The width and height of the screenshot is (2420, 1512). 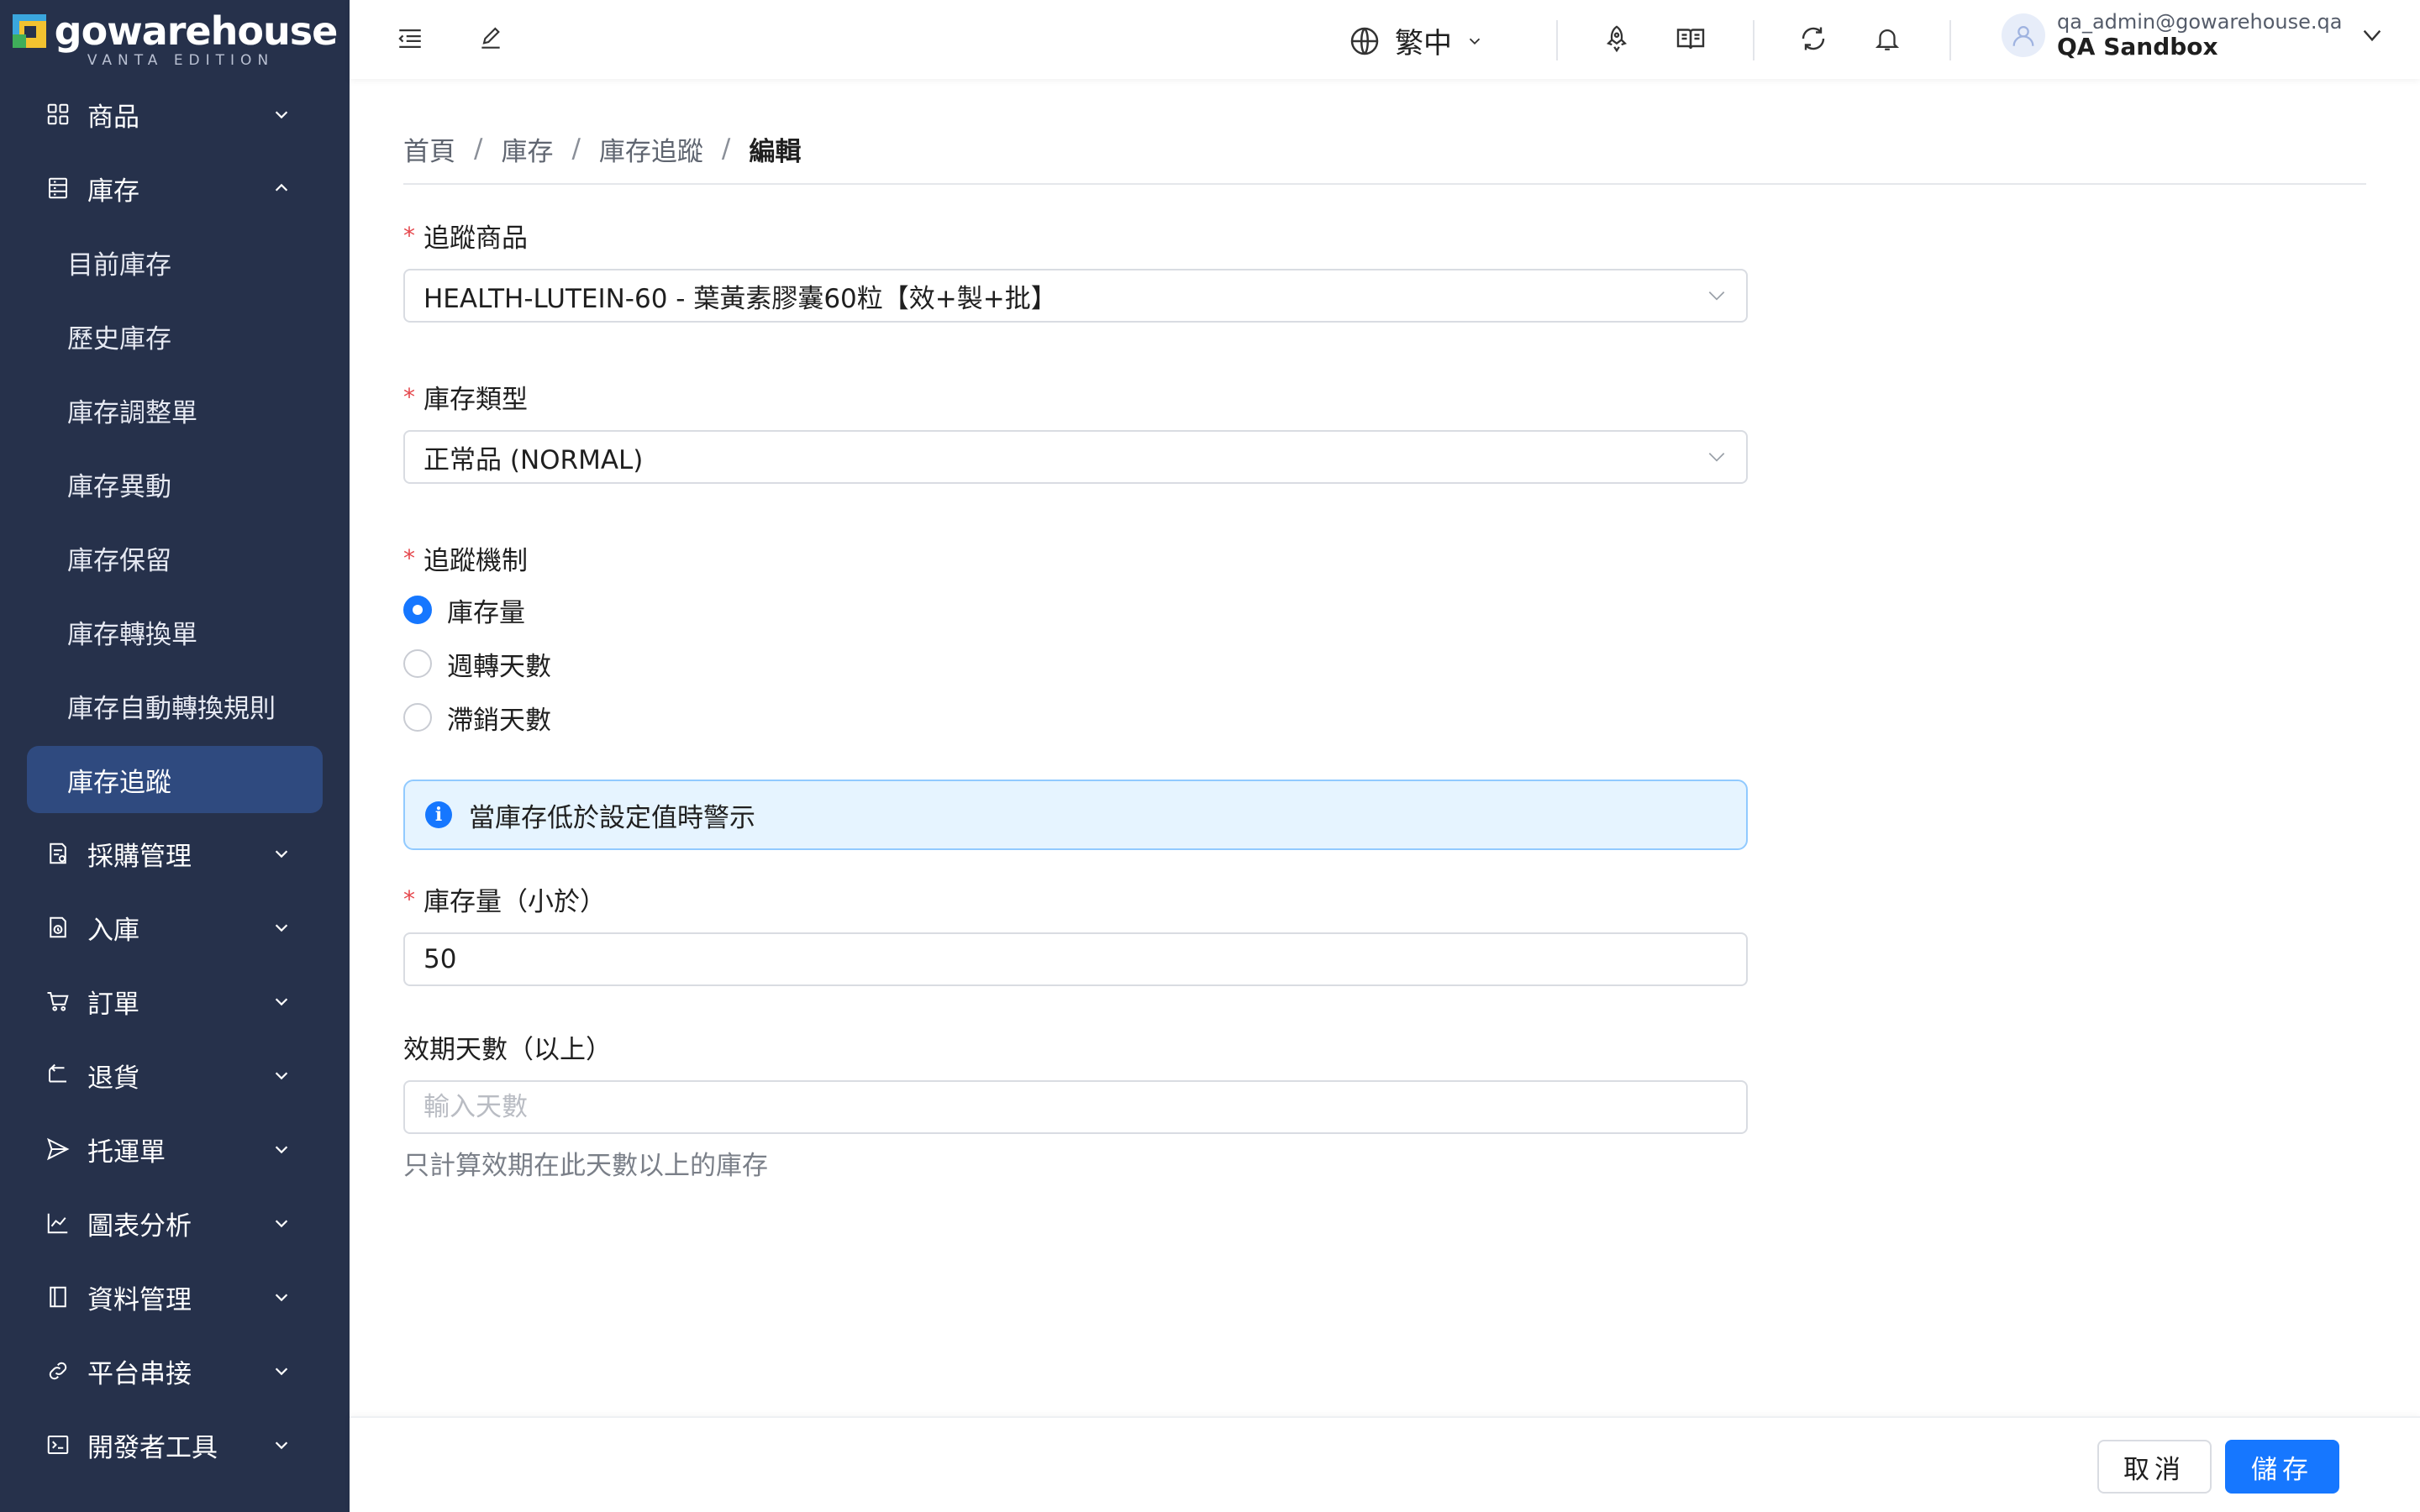 I want to click on book-icon, so click(x=58, y=1297).